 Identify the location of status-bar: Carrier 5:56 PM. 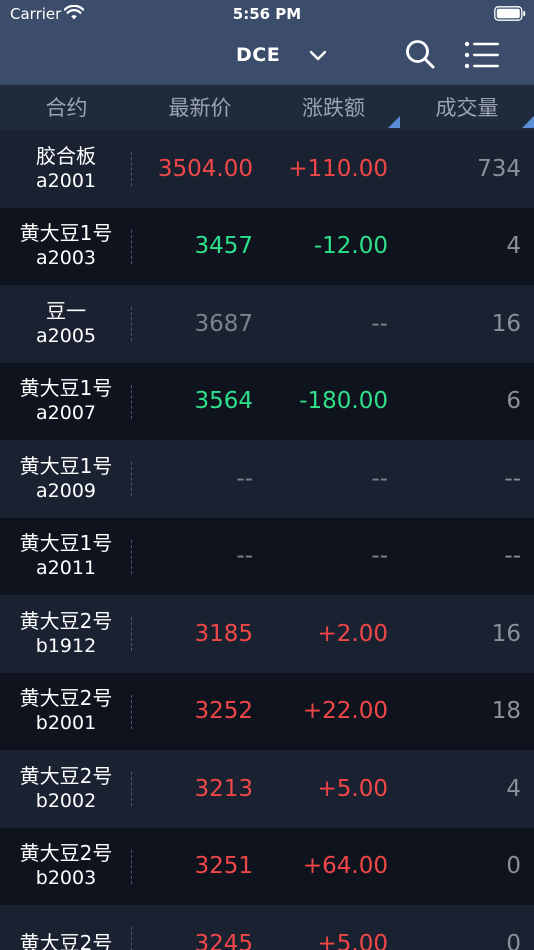
(267, 14).